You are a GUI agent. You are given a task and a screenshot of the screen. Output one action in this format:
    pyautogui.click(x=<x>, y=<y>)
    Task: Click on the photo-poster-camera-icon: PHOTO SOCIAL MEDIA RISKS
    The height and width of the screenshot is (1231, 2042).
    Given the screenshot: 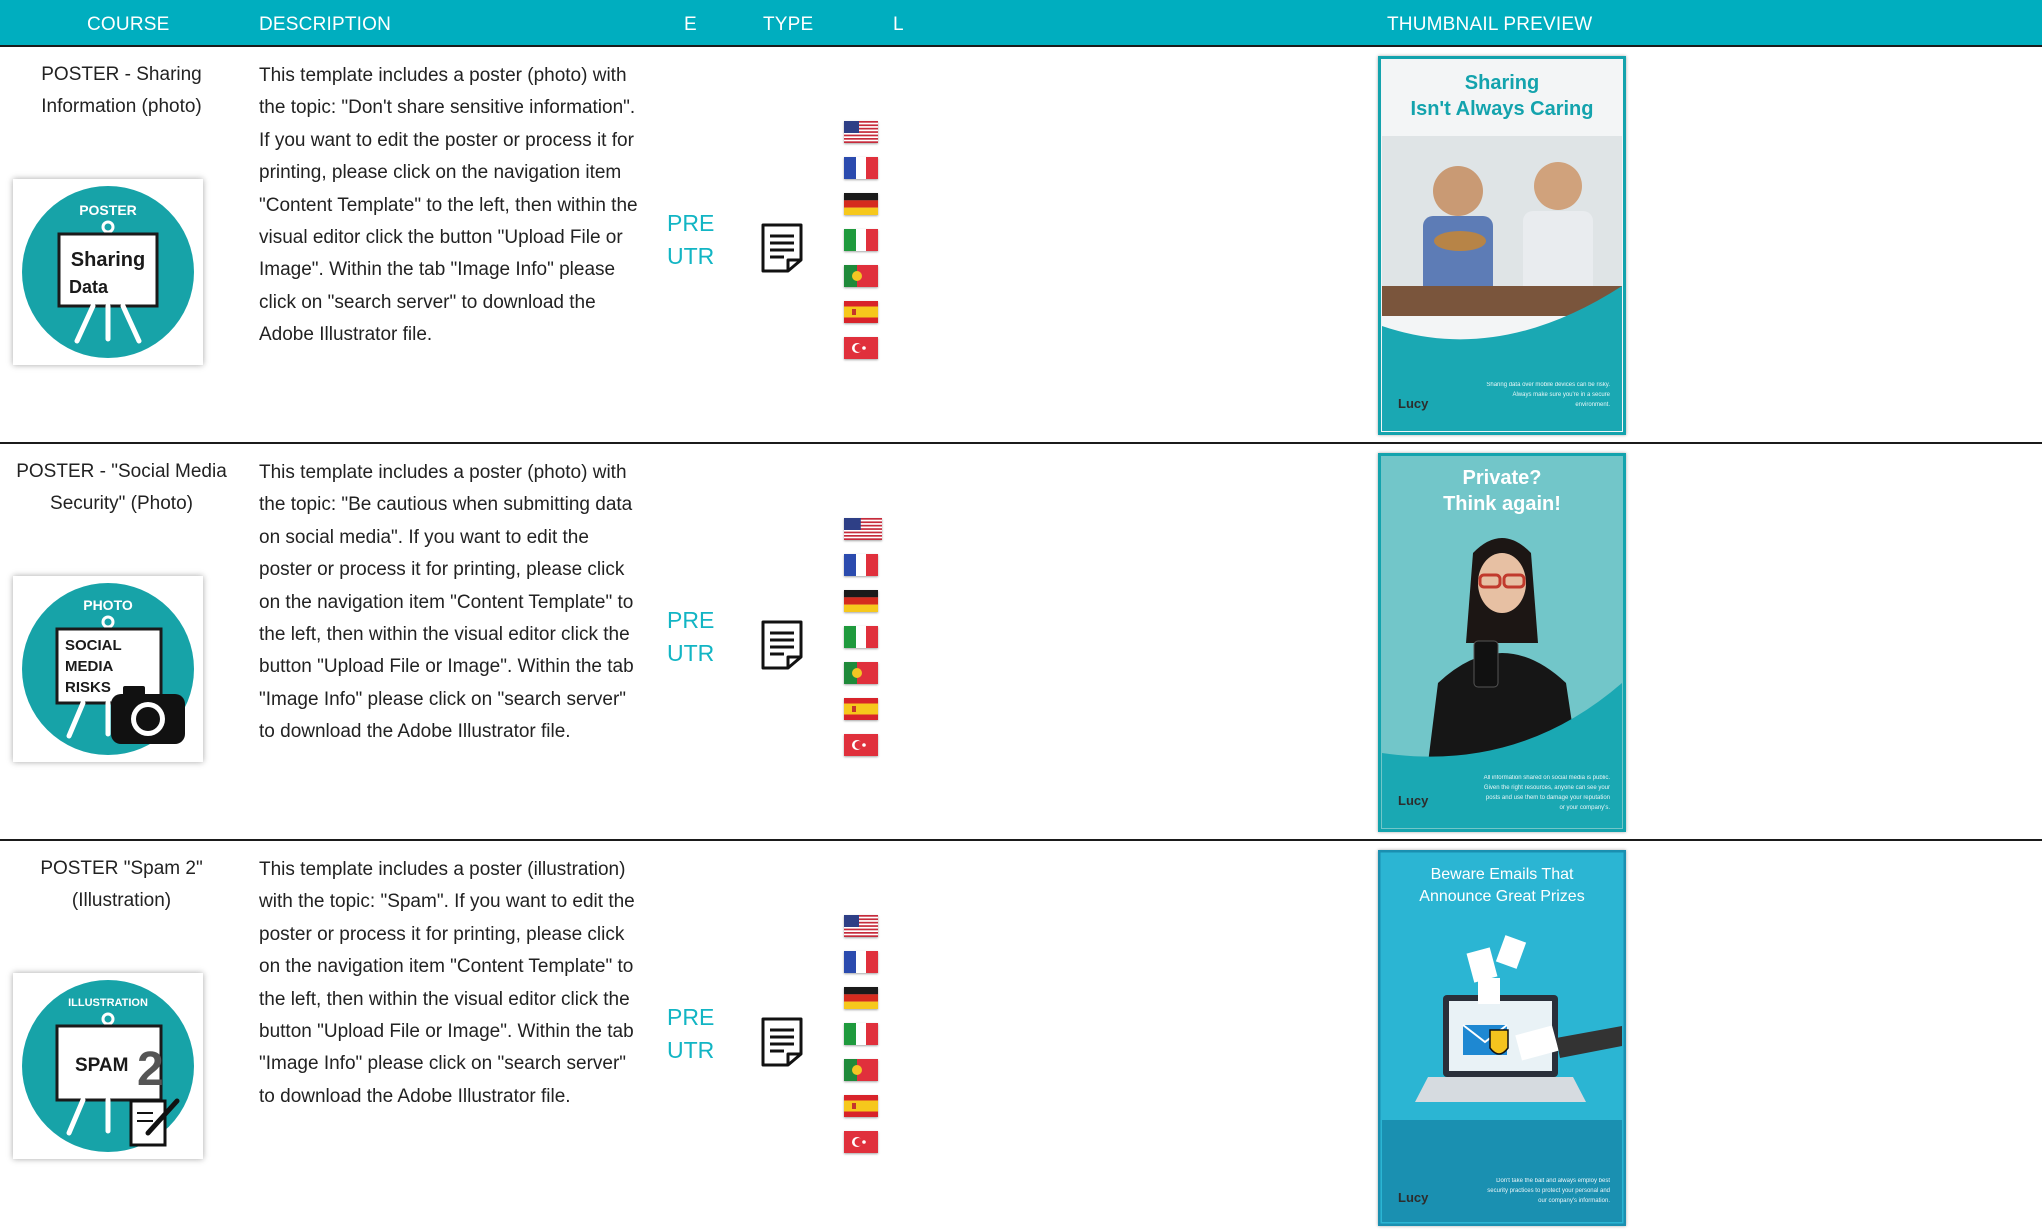 What is the action you would take?
    pyautogui.click(x=108, y=669)
    